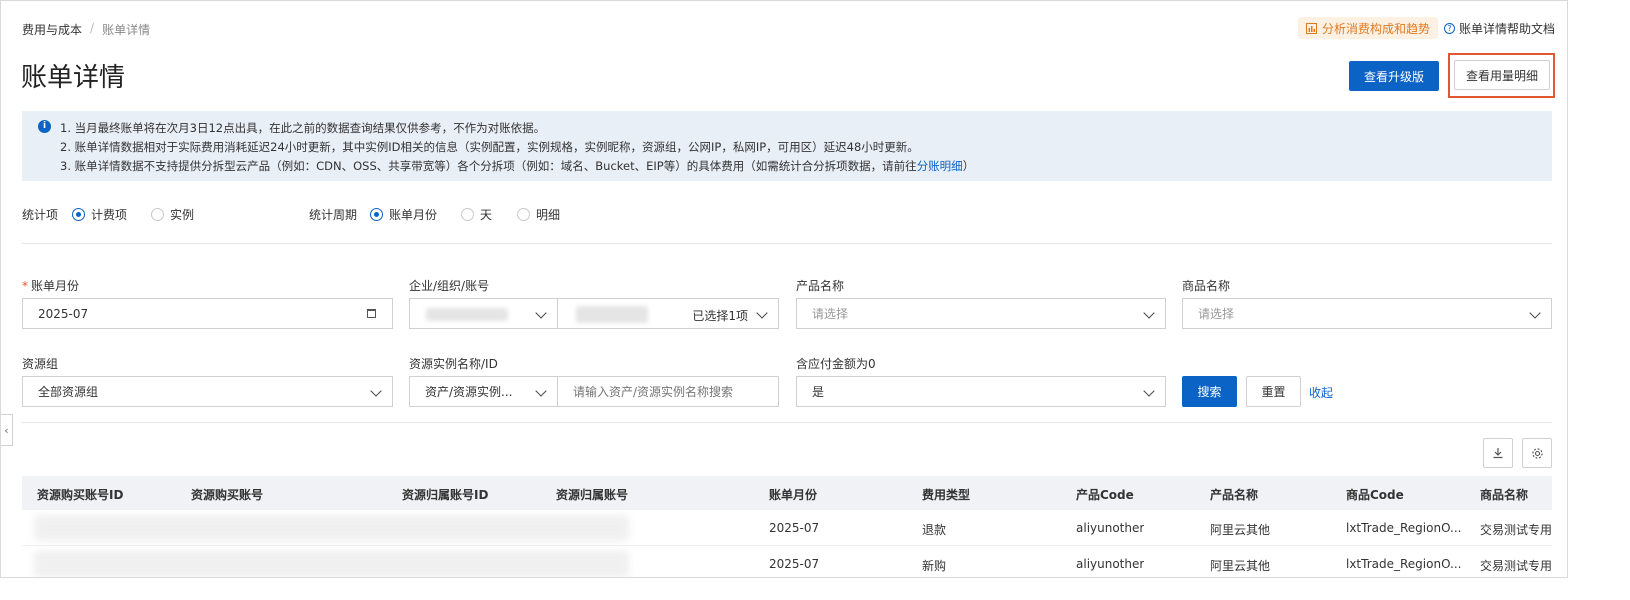  I want to click on radio-instance: 实例, so click(172, 214).